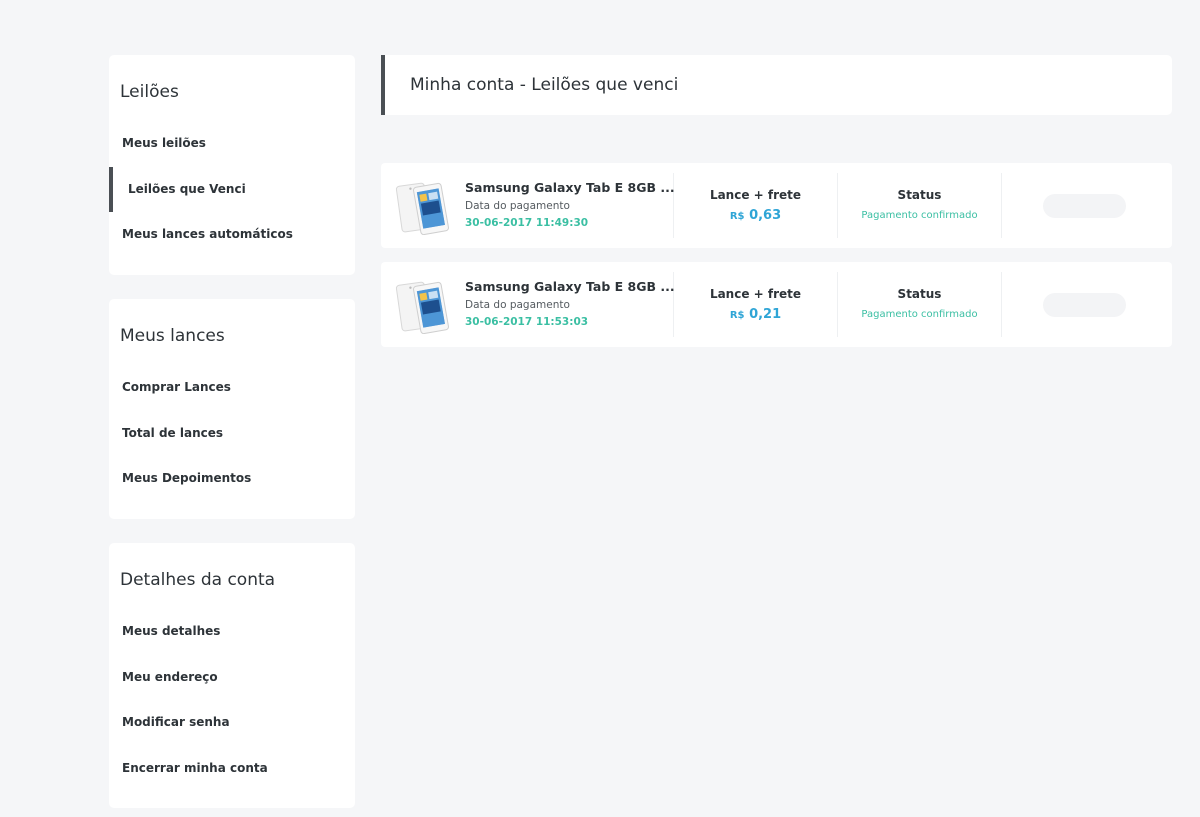  What do you see at coordinates (232, 723) in the screenshot?
I see `sidebar-item-modificar-senha: Modificar senha` at bounding box center [232, 723].